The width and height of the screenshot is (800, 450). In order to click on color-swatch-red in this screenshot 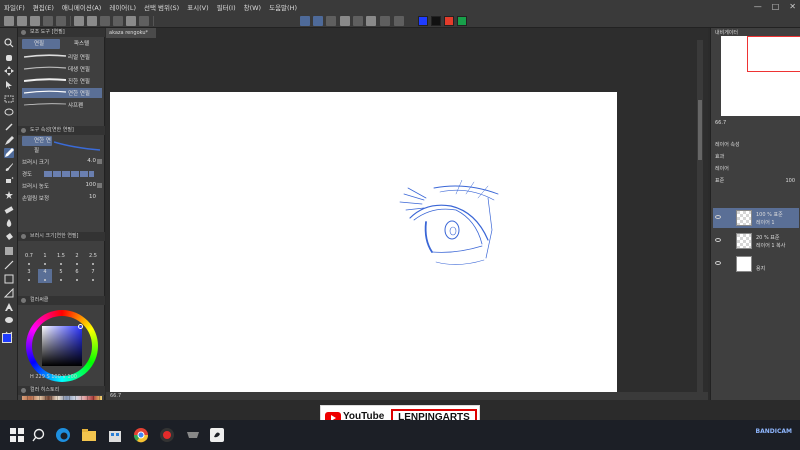, I will do `click(449, 21)`.